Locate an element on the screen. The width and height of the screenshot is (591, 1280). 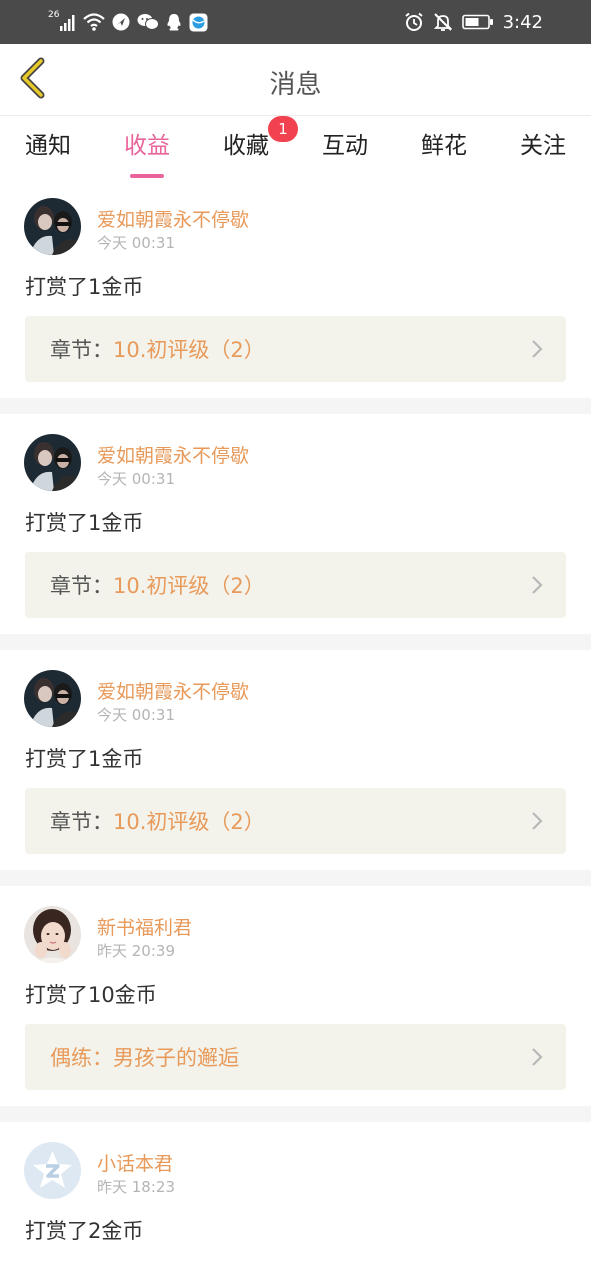
tab-label: 互动 is located at coordinates (345, 146).